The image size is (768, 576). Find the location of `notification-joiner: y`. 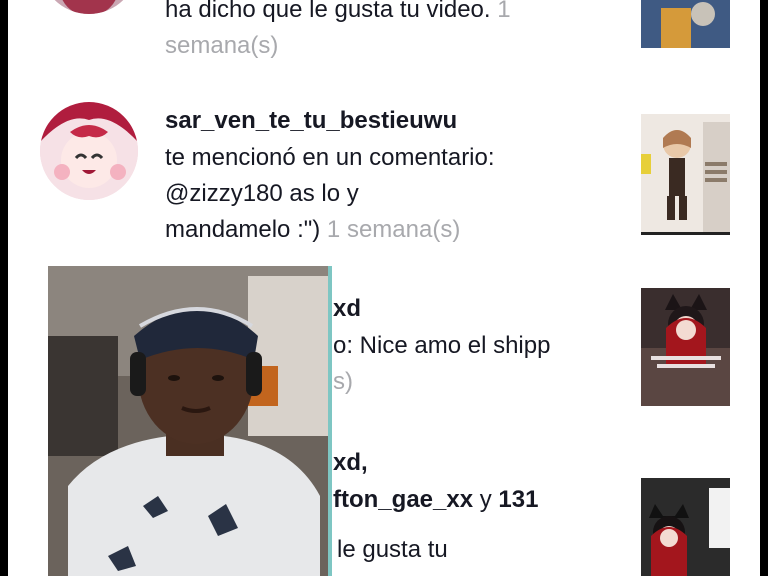

notification-joiner: y is located at coordinates (485, 499).